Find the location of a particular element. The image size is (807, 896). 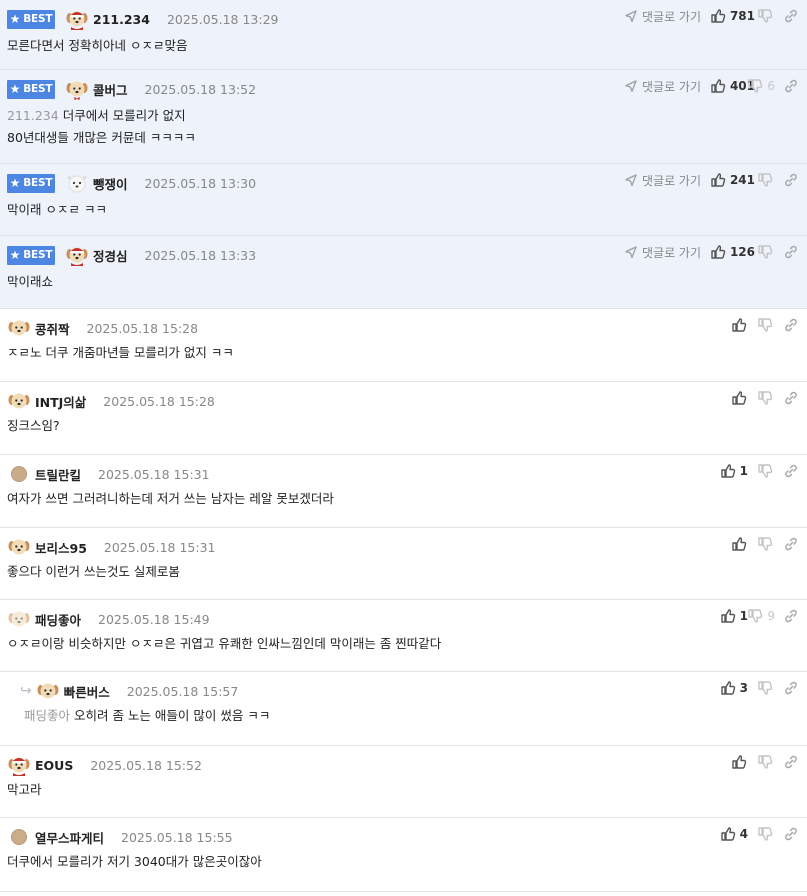

mention-nick: 211.234 is located at coordinates (33, 115).